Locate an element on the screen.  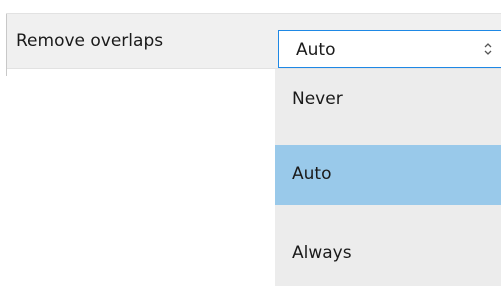
row-divider is located at coordinates (6, 45).